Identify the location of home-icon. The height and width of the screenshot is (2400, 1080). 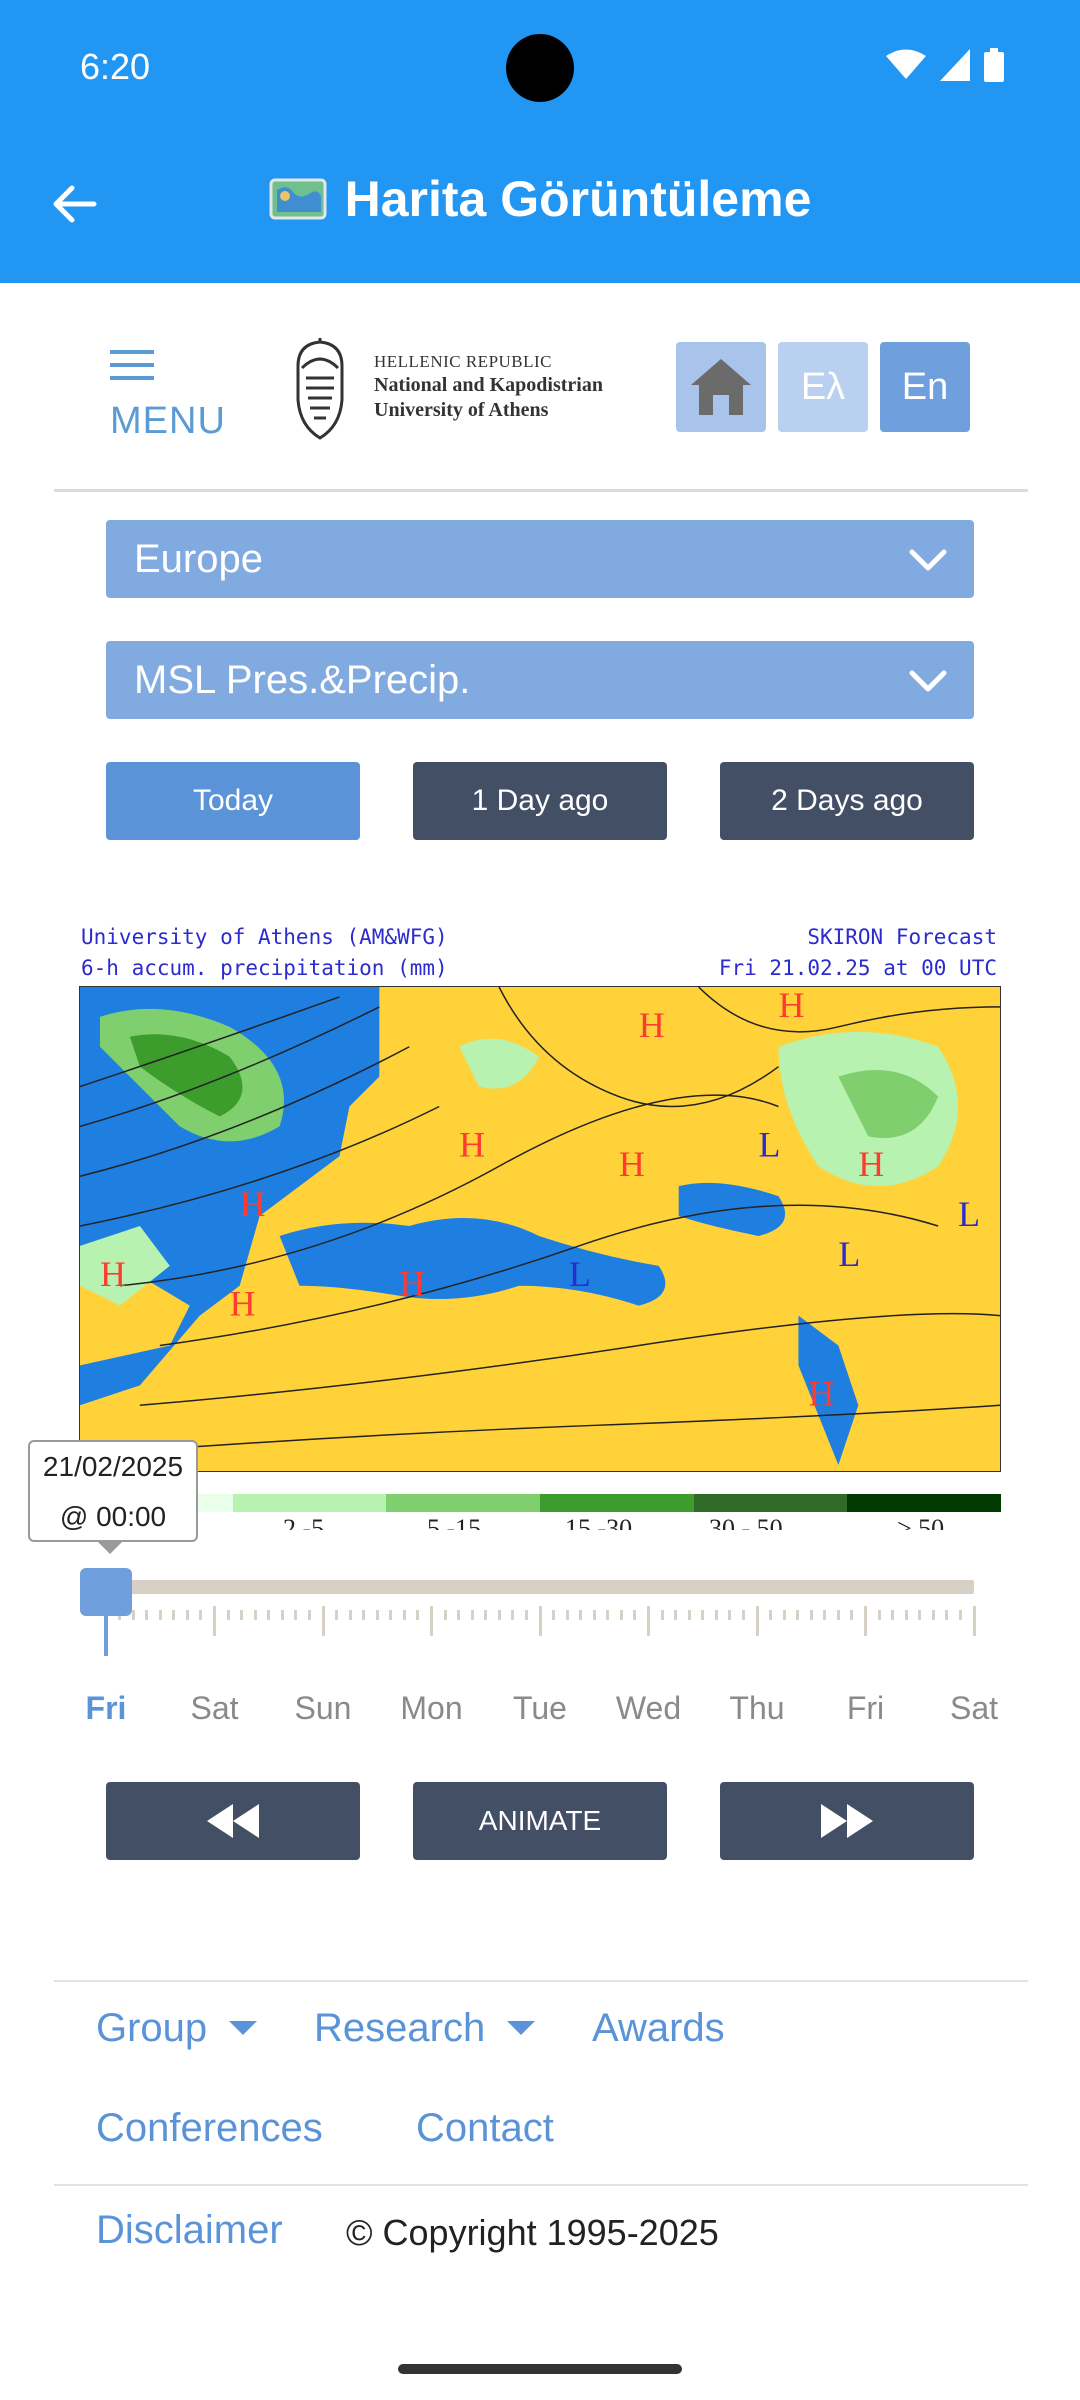
(721, 387).